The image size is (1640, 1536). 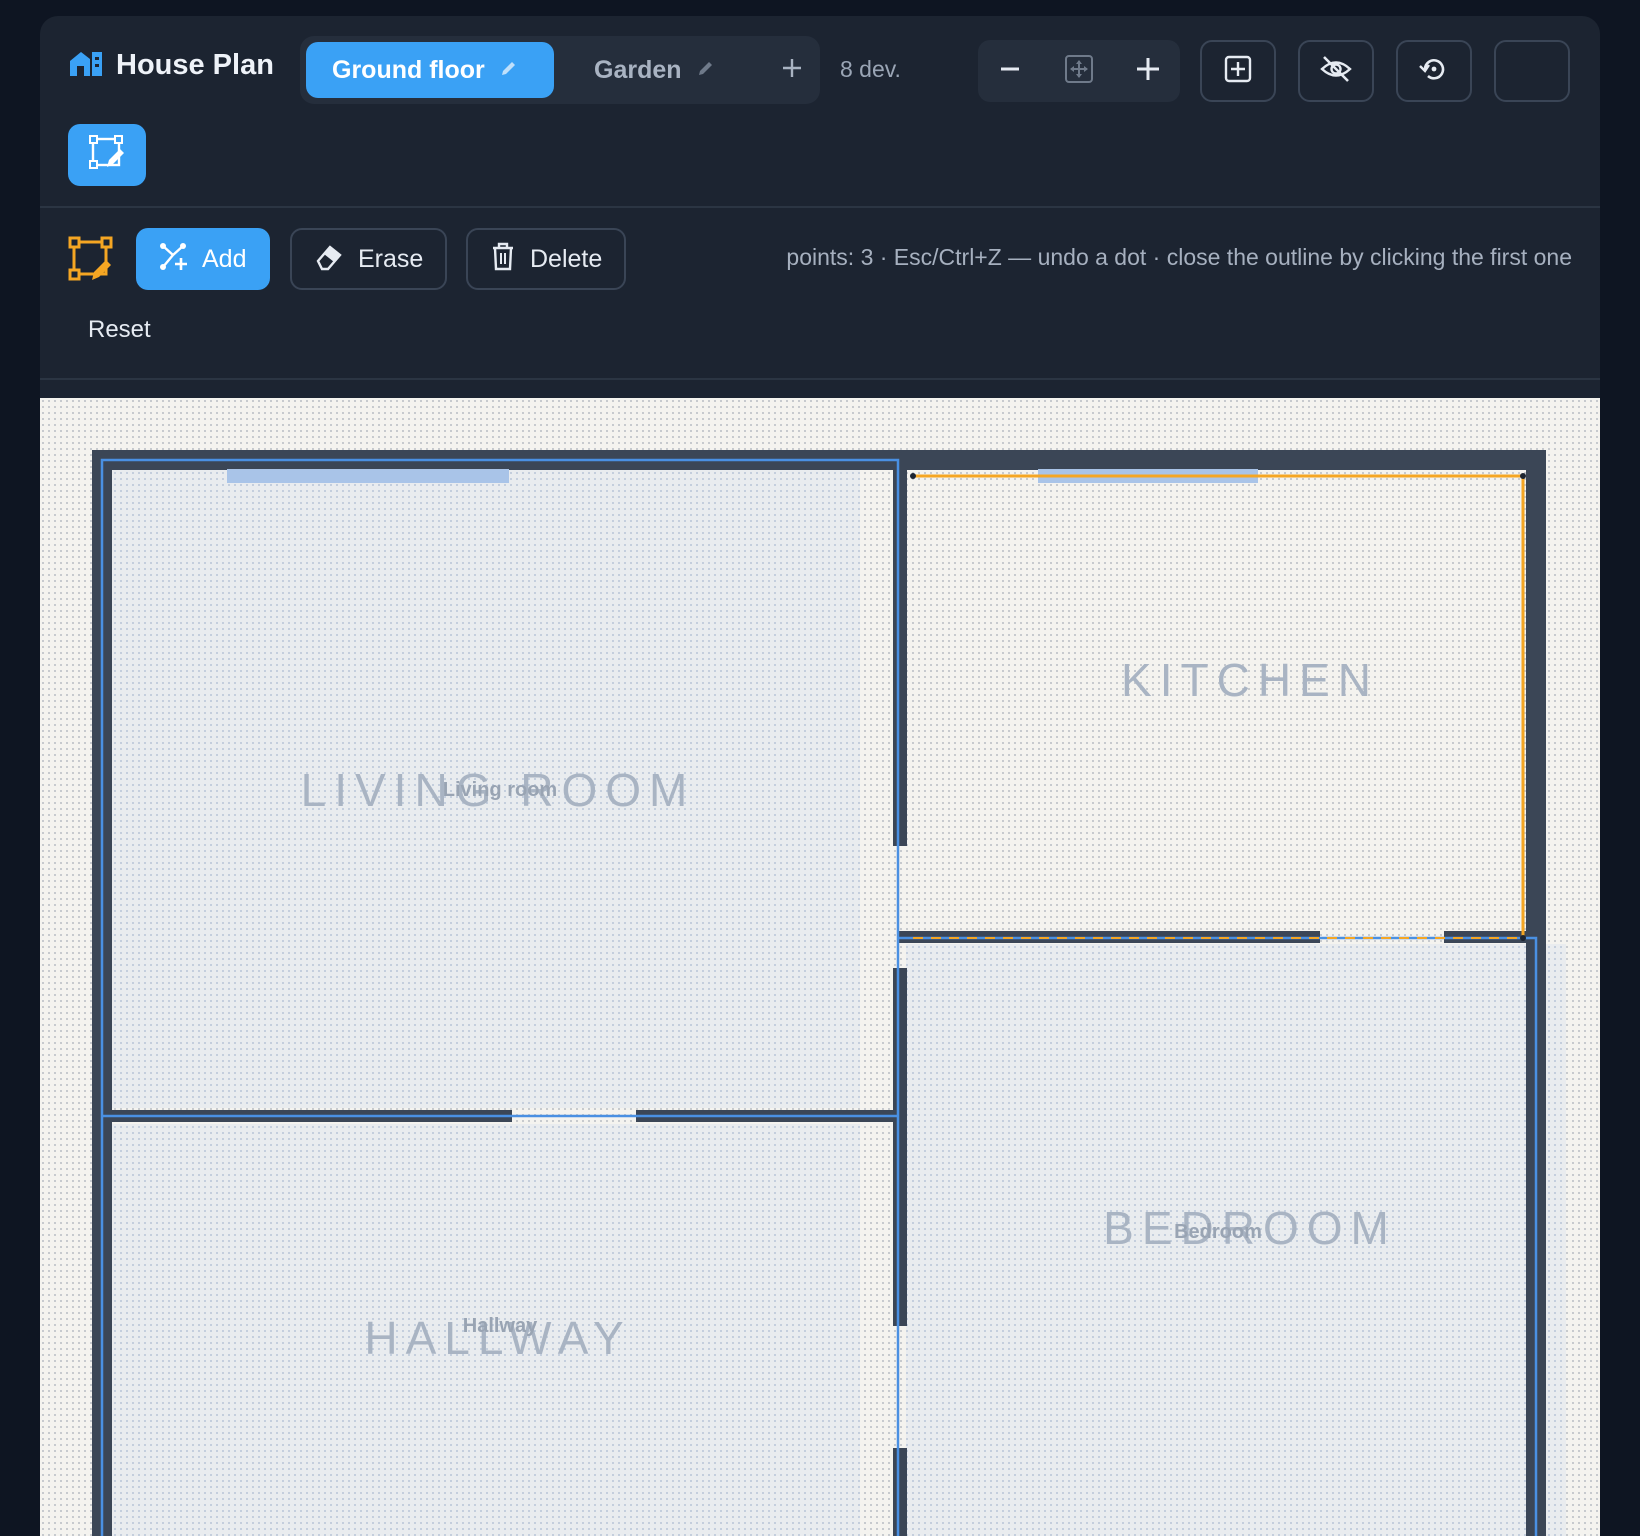 I want to click on app-title: House Plan, so click(x=195, y=65).